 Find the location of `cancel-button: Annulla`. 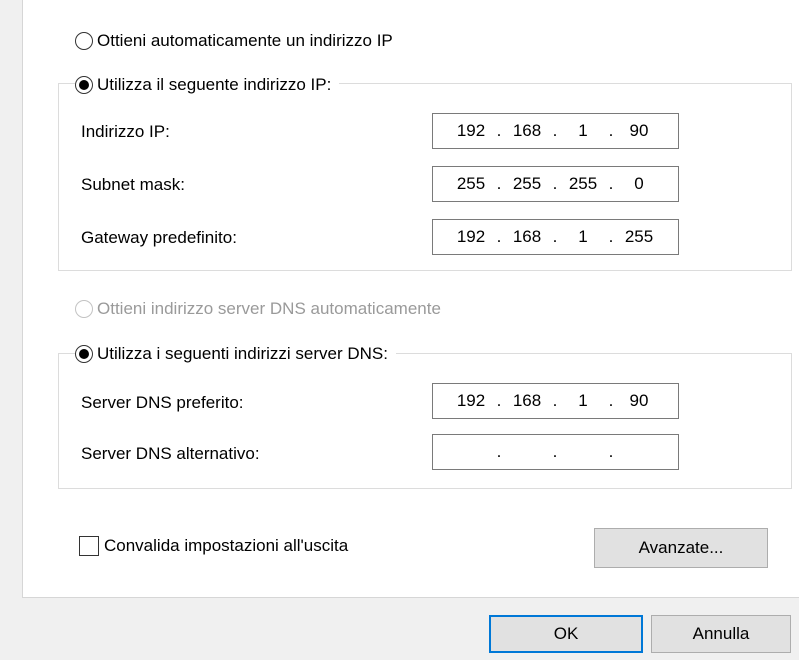

cancel-button: Annulla is located at coordinates (721, 634).